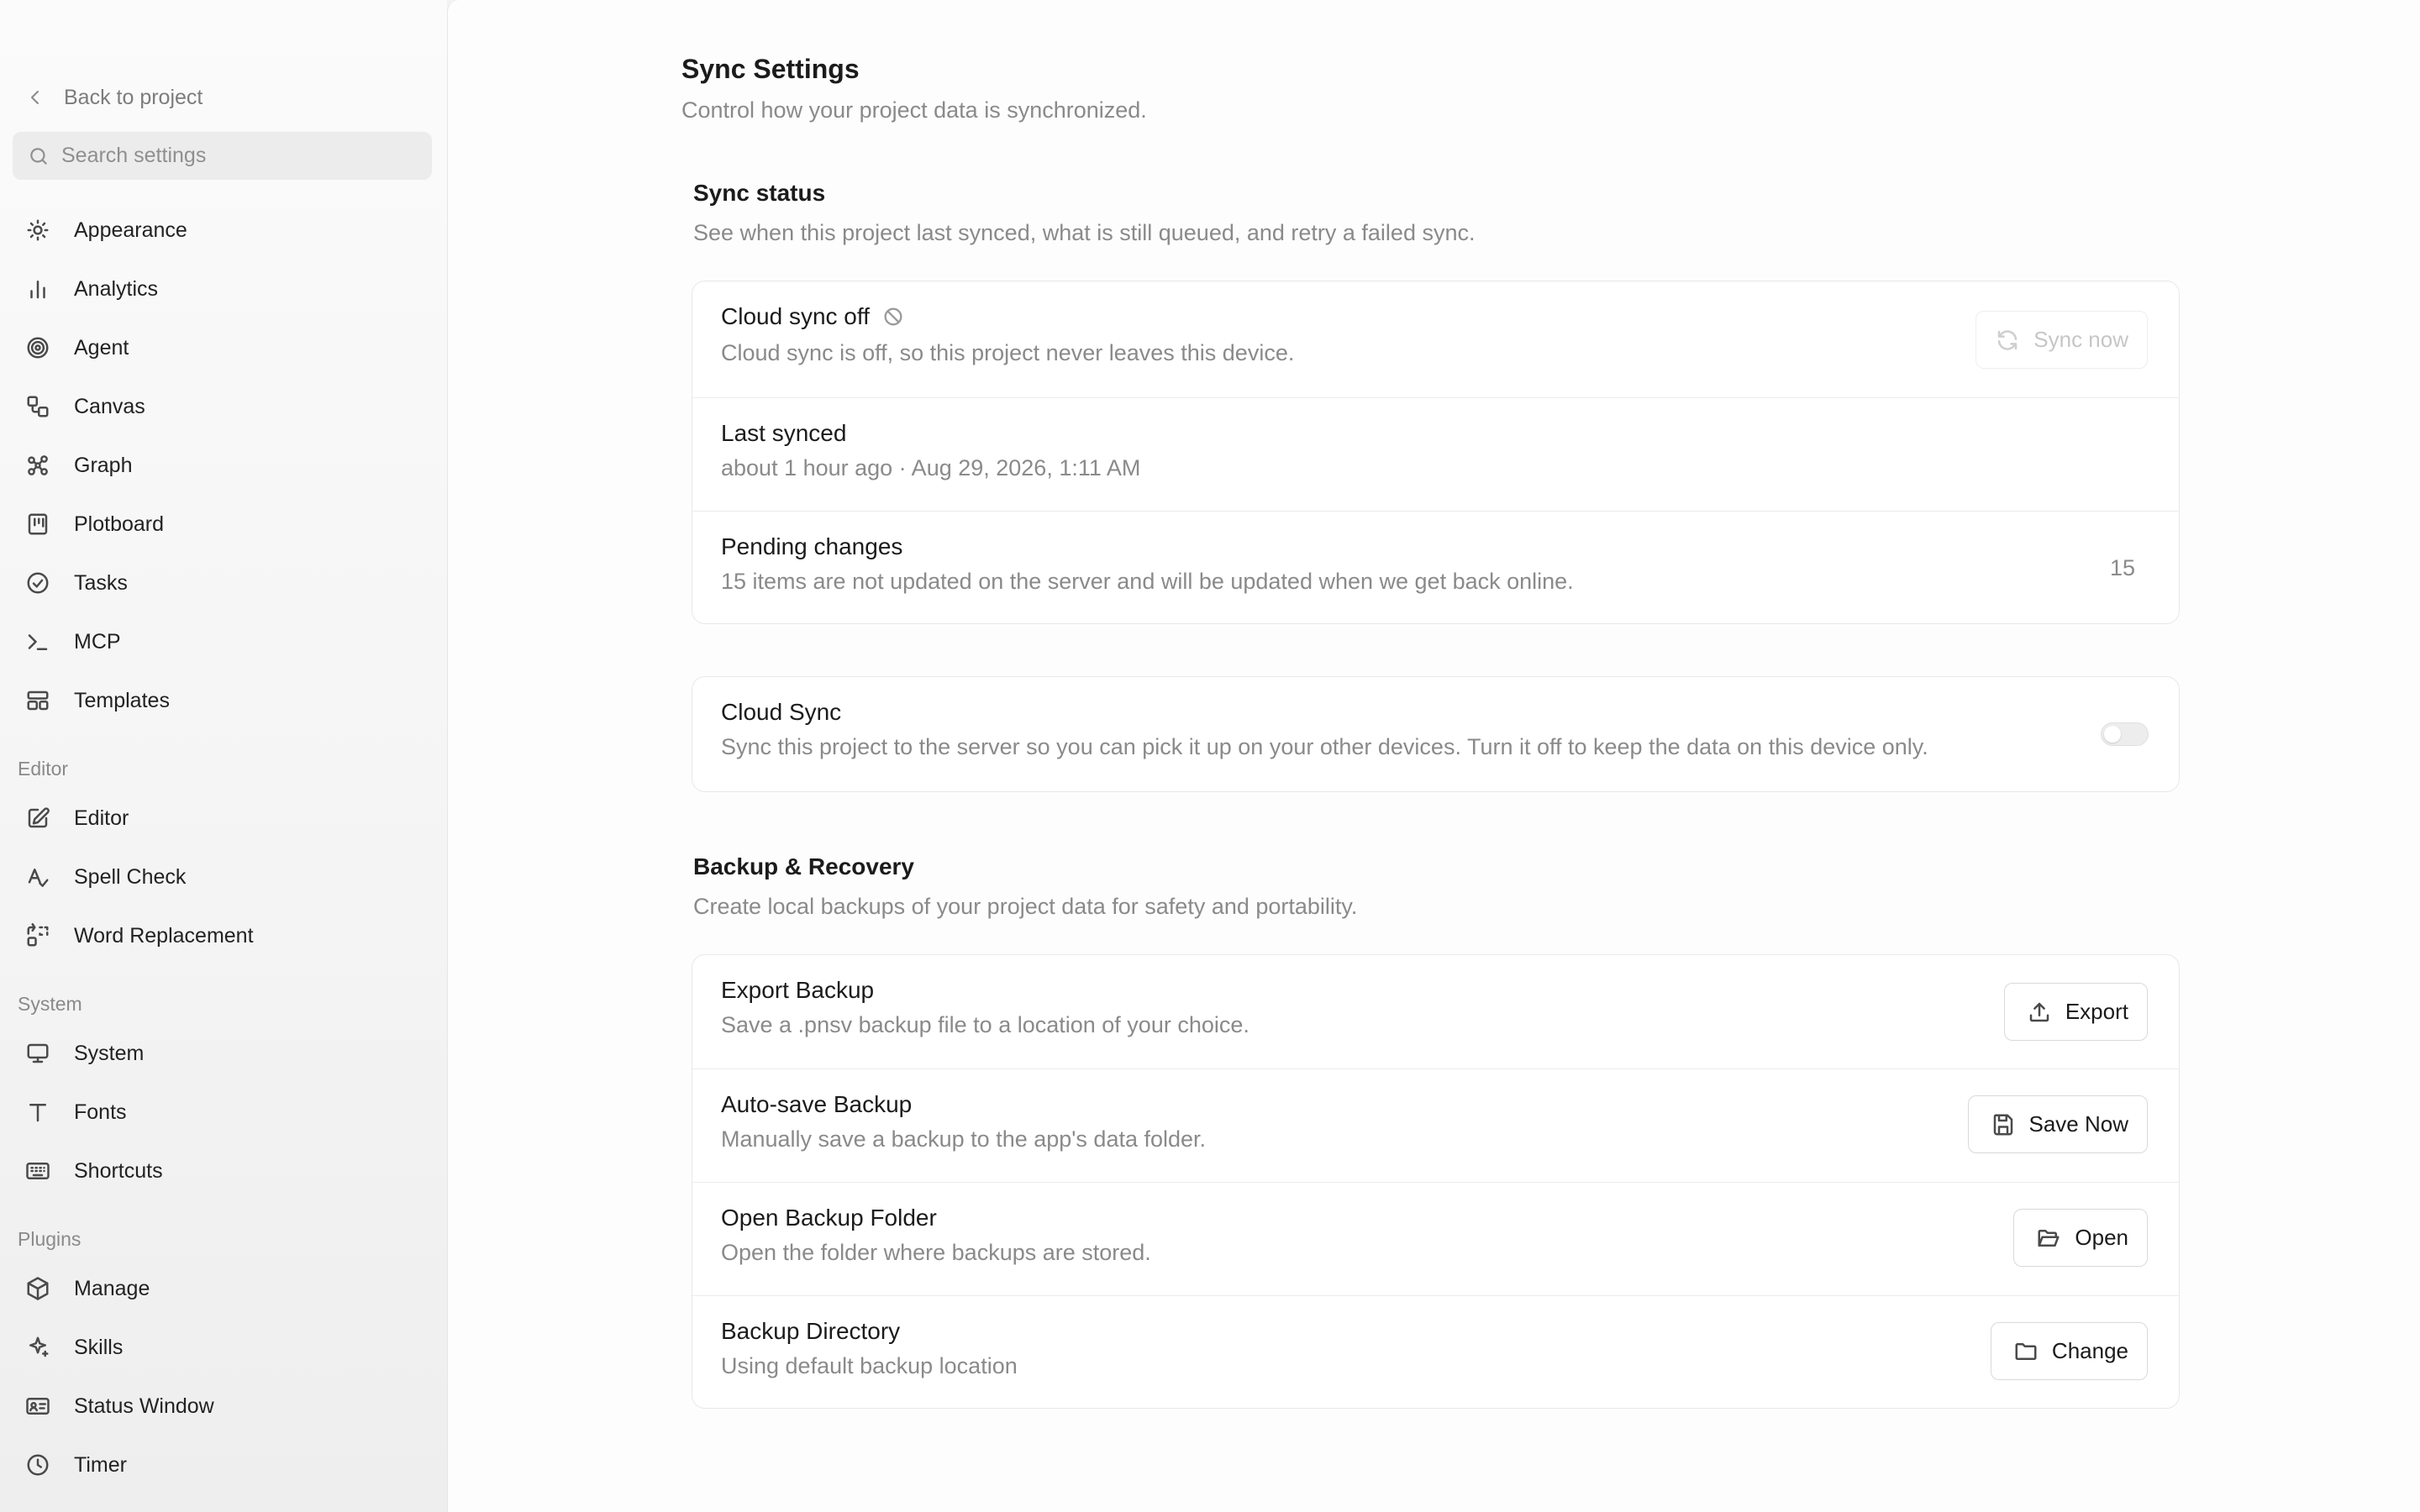 Image resolution: width=2420 pixels, height=1512 pixels. I want to click on section-label-system: System, so click(50, 1004).